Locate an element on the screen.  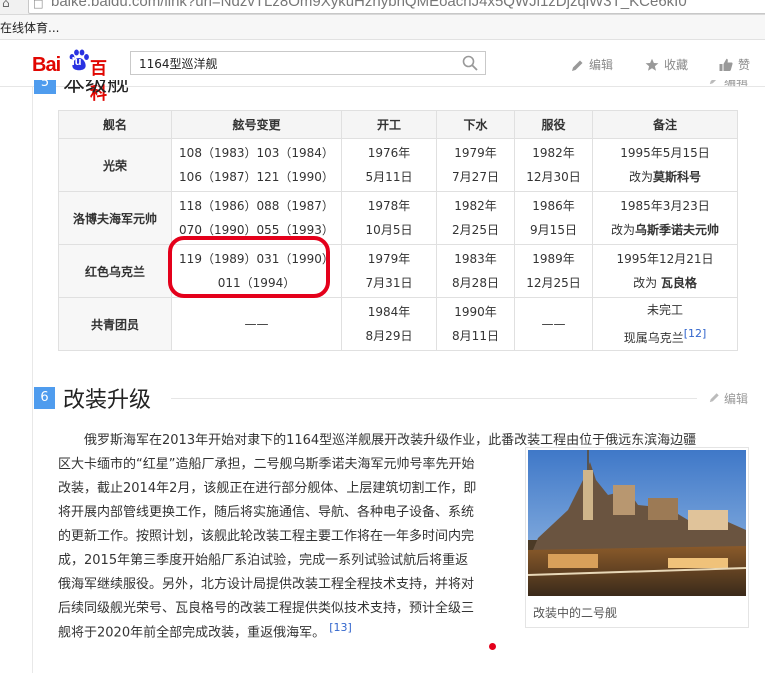
baidu-baike-logo: Bai du 百科 is located at coordinates (77, 76).